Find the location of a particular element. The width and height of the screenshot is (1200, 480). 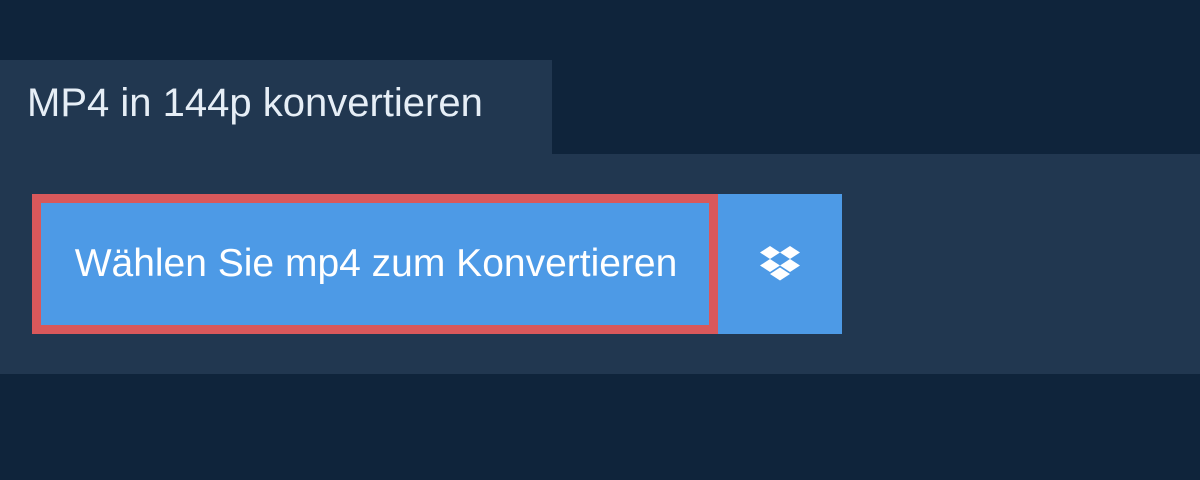

dropbox-button is located at coordinates (780, 264).